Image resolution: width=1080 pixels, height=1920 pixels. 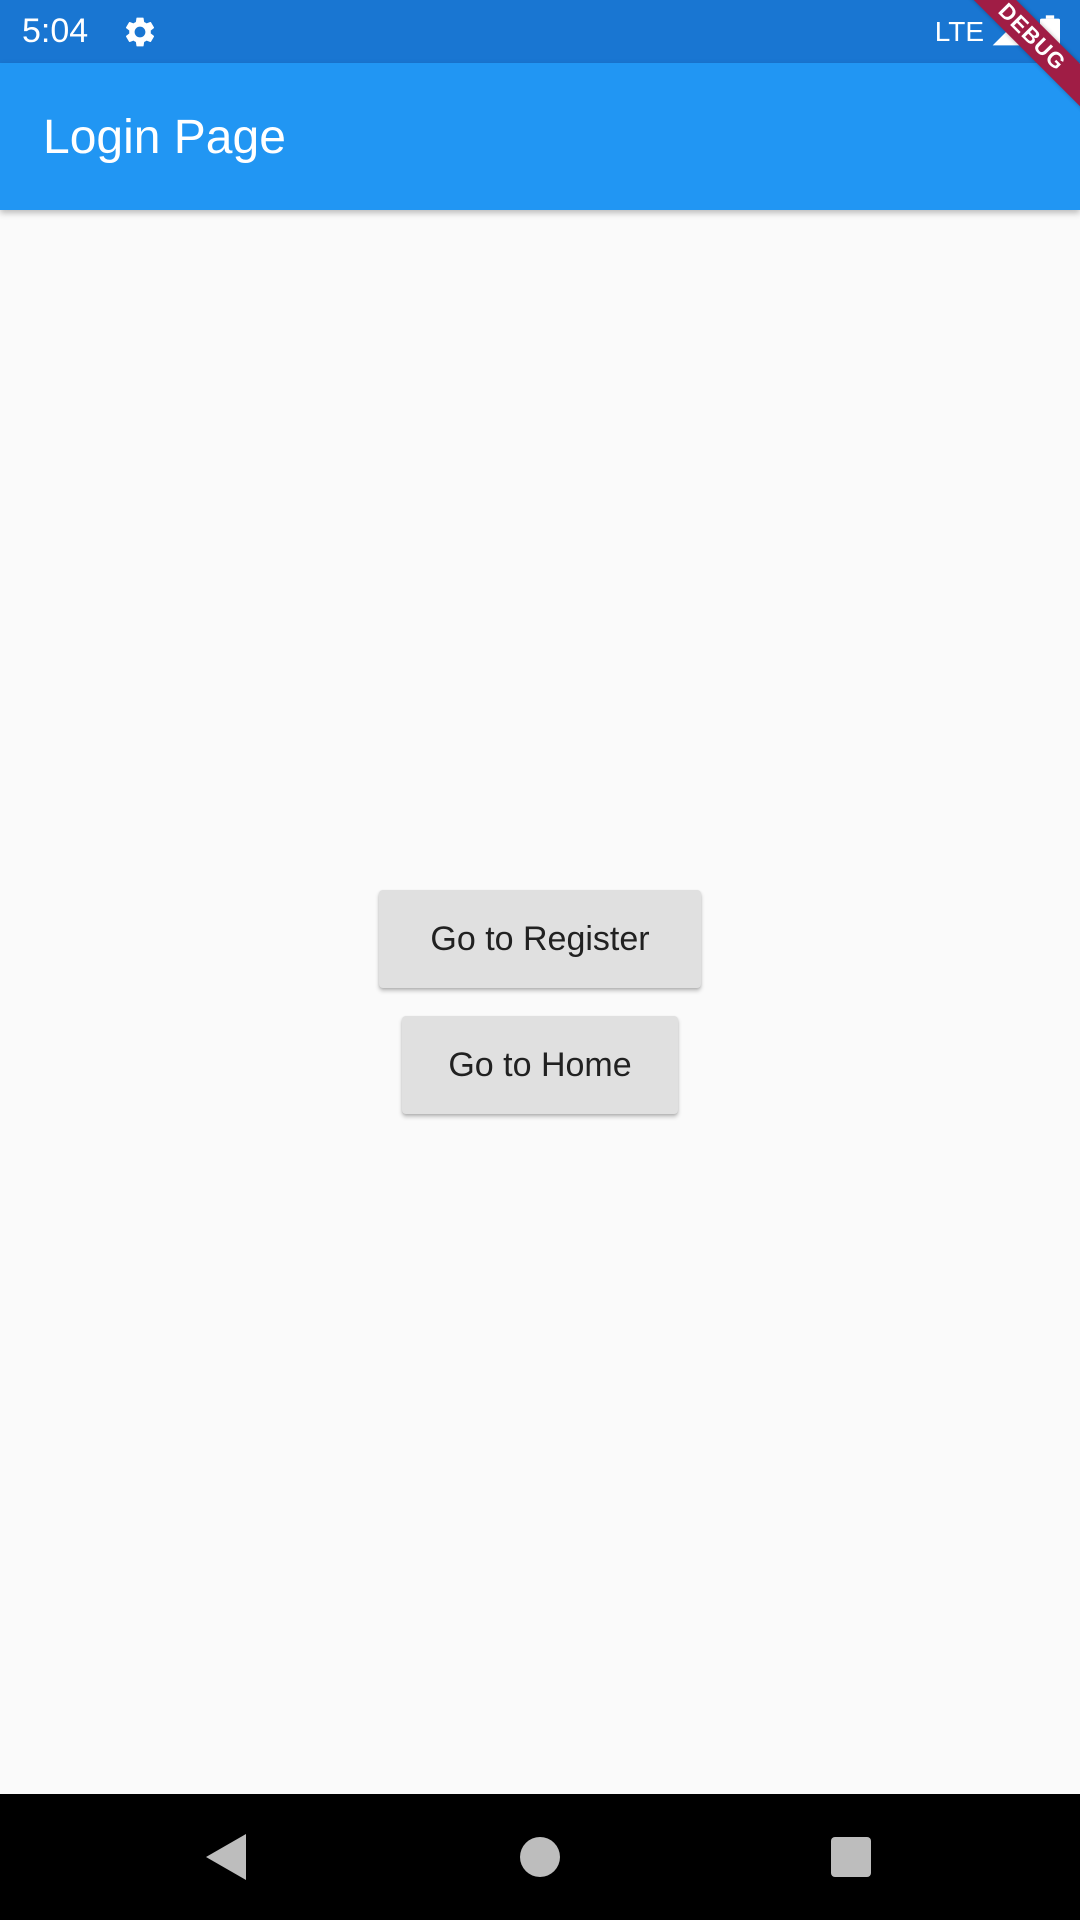 I want to click on navigation-bar, so click(x=540, y=1857).